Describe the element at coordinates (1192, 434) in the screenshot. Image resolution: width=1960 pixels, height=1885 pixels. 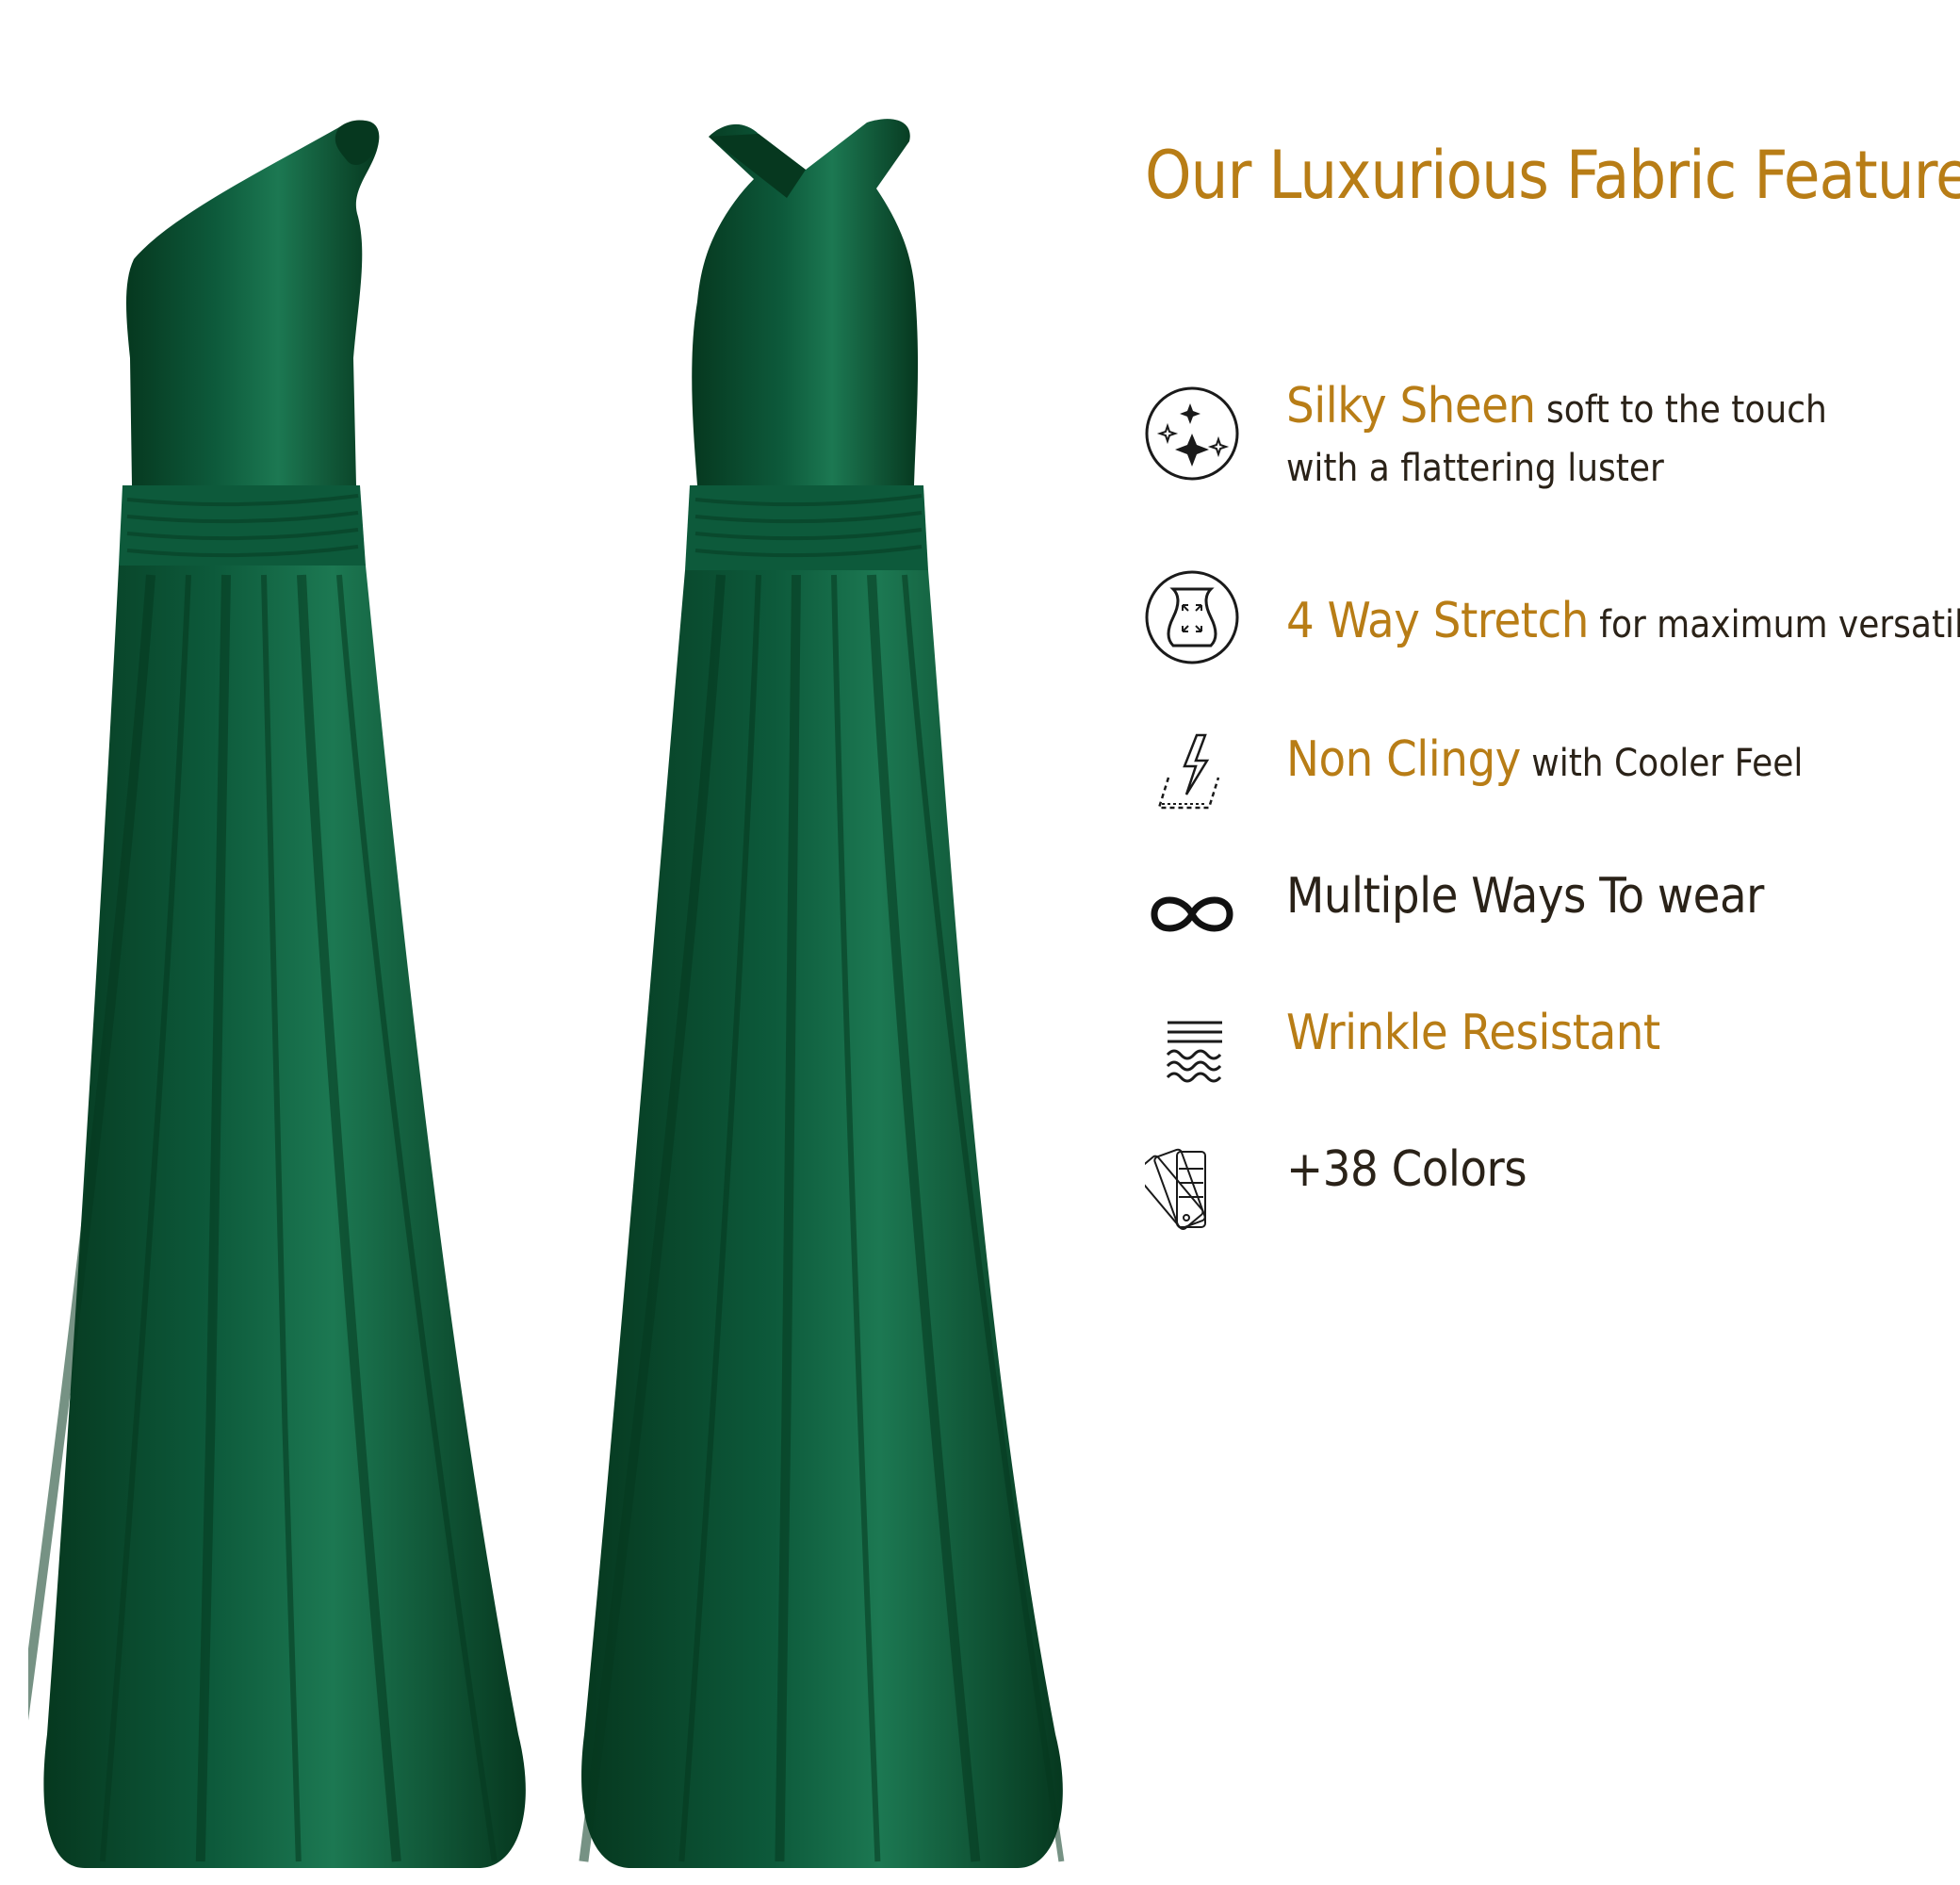
I see `sparkle-icon` at that location.